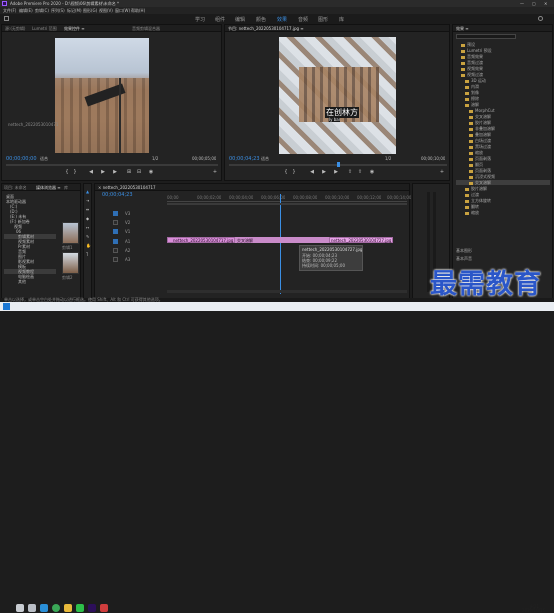  Describe the element at coordinates (482, 128) in the screenshot. I see `effect-item: 非叠加溶解` at that location.